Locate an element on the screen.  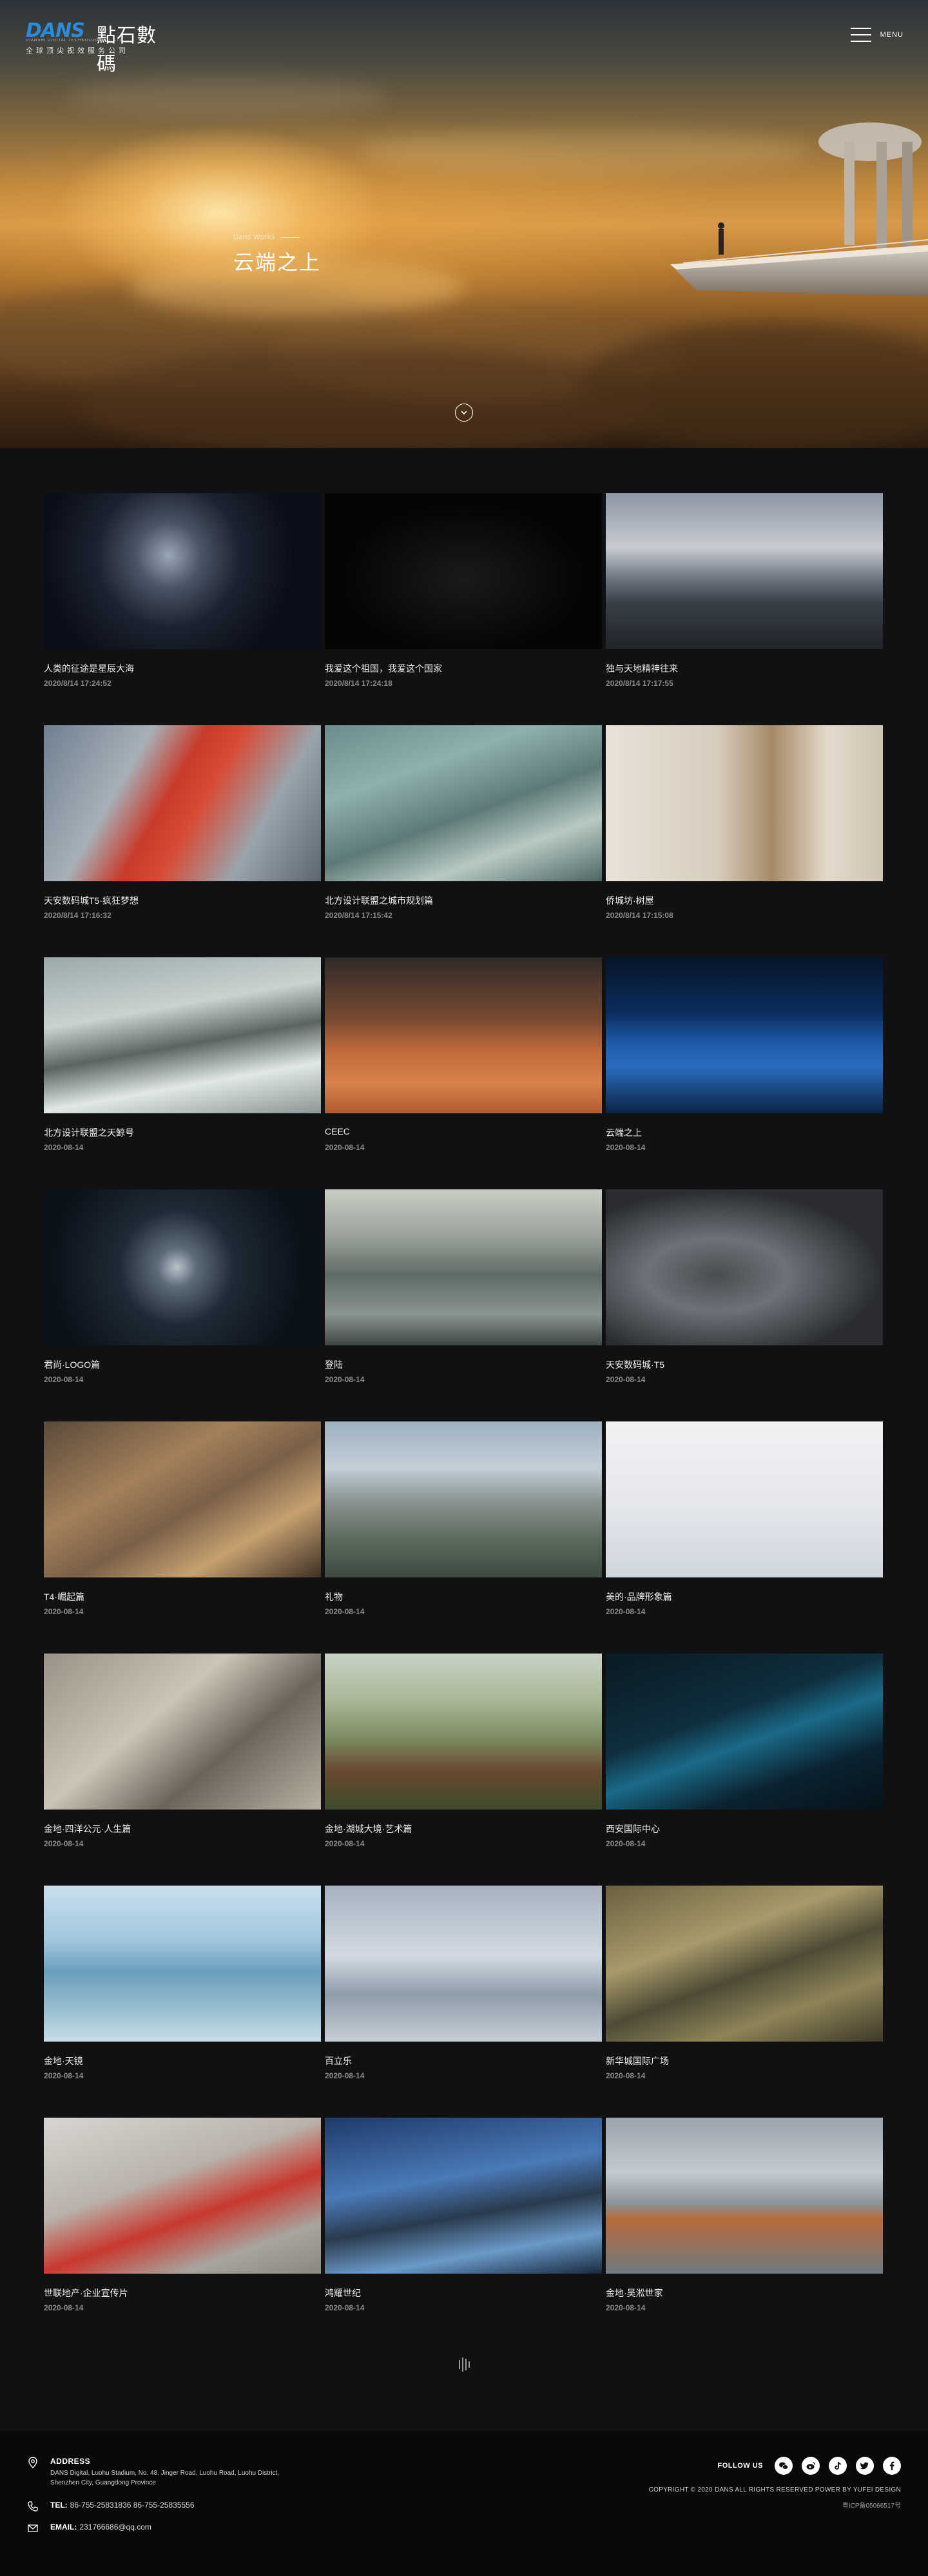
work-title: 金地·天镜 is located at coordinates (182, 2060).